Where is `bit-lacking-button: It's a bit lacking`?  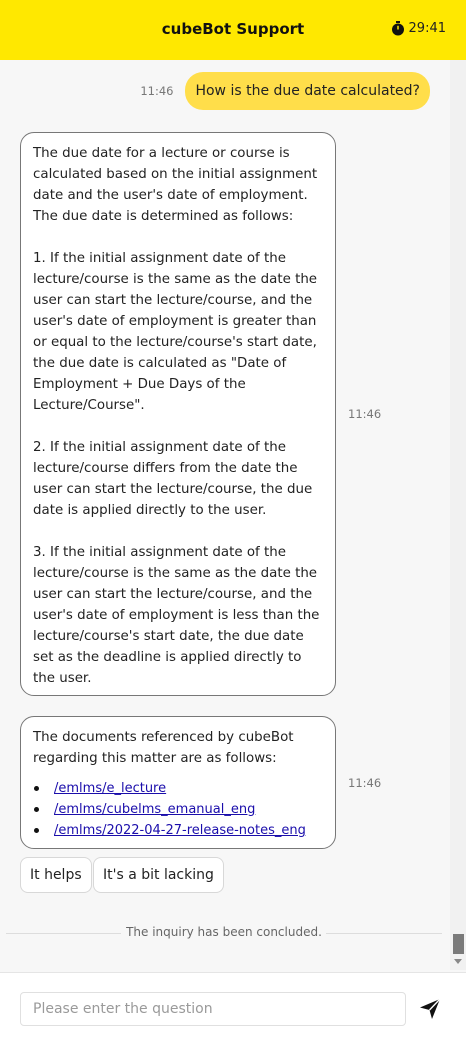
bit-lacking-button: It's a bit lacking is located at coordinates (158, 875).